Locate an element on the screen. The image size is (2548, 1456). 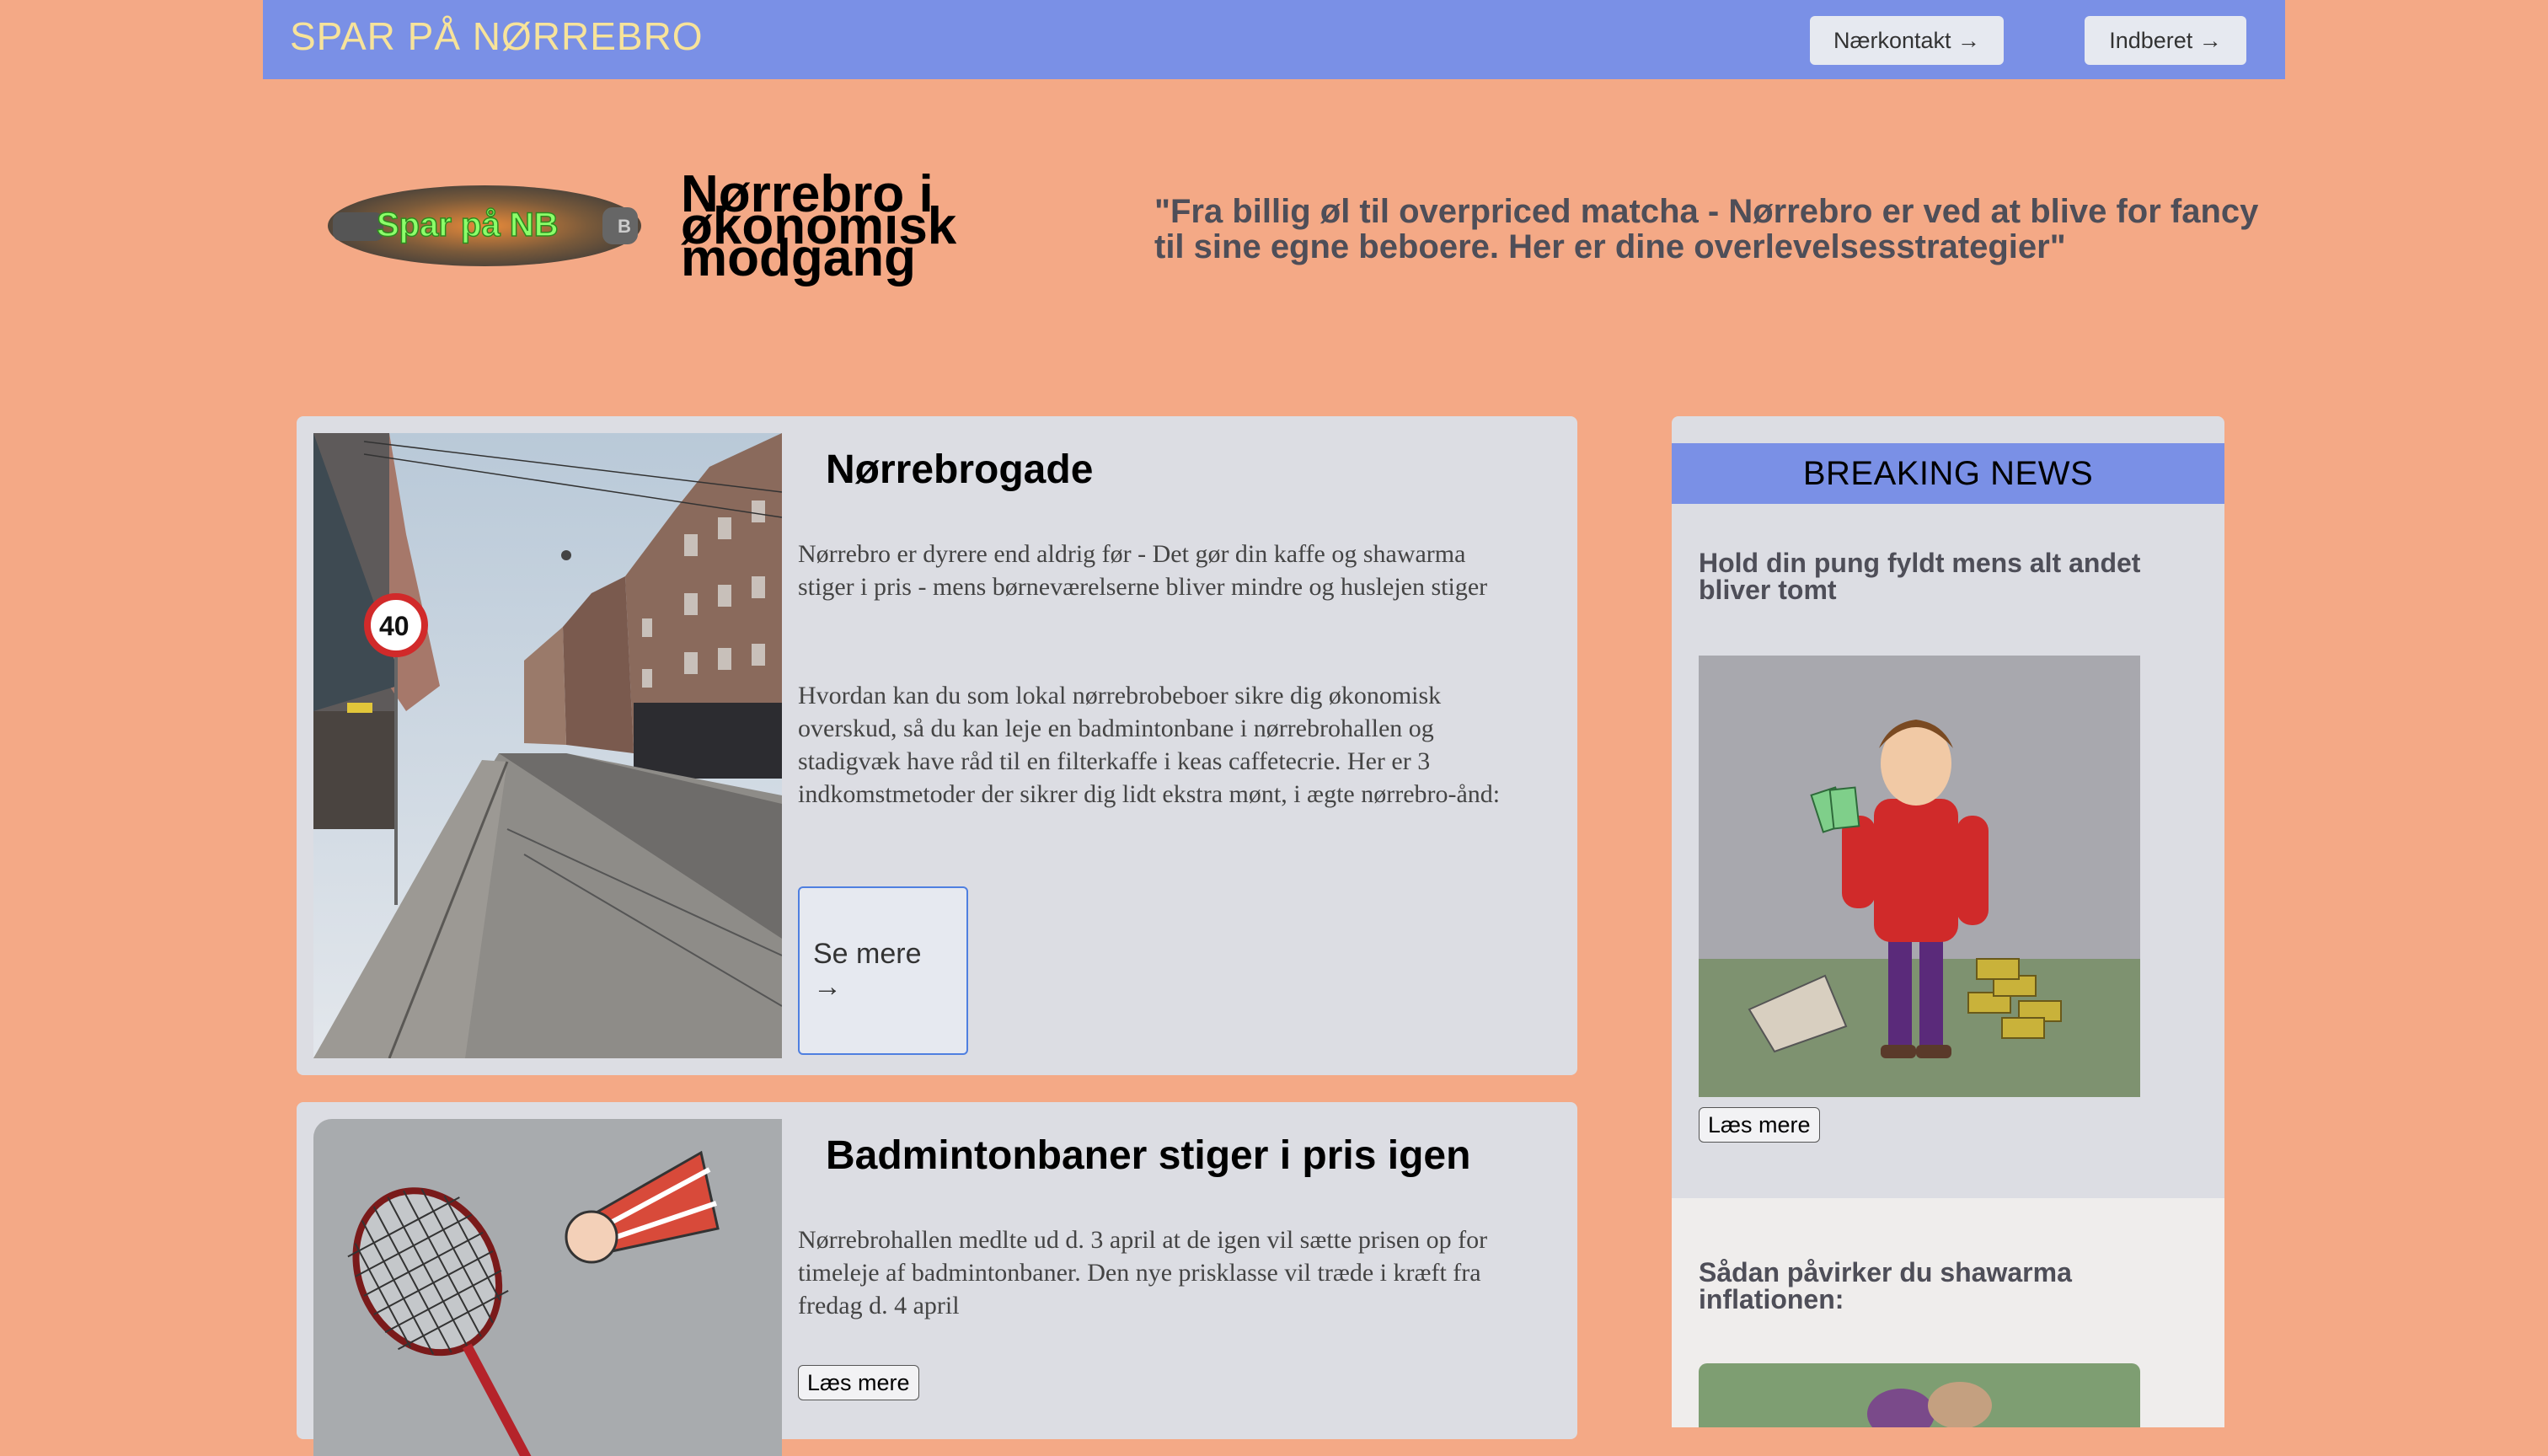
man-with-money-illustration is located at coordinates (1919, 876).